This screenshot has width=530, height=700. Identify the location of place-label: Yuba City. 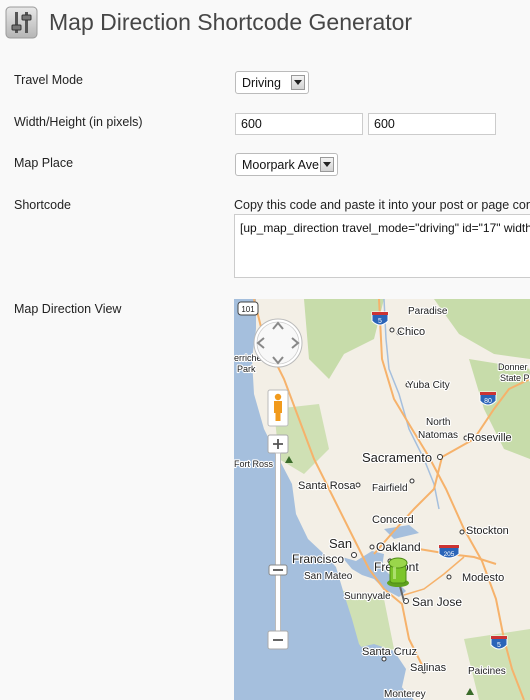
(428, 385).